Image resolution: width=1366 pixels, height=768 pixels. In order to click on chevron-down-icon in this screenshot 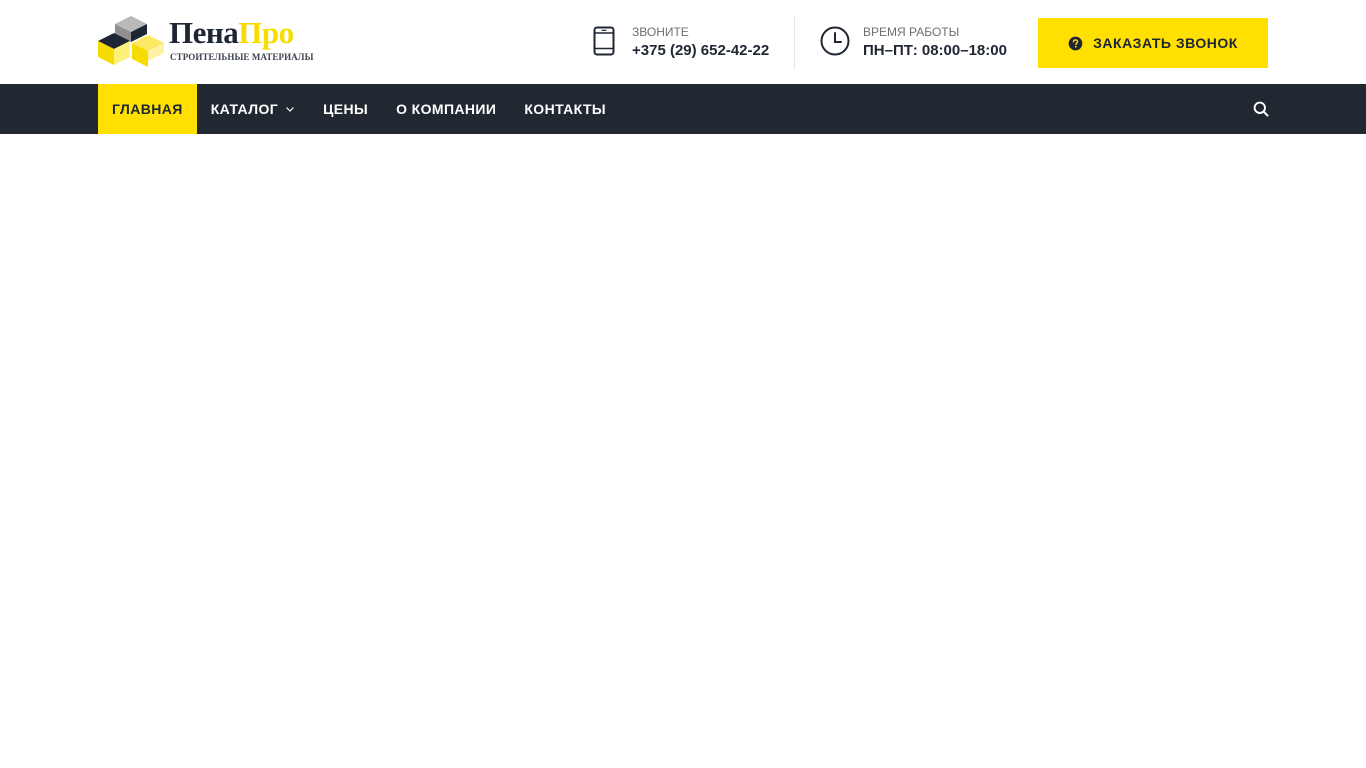, I will do `click(290, 109)`.